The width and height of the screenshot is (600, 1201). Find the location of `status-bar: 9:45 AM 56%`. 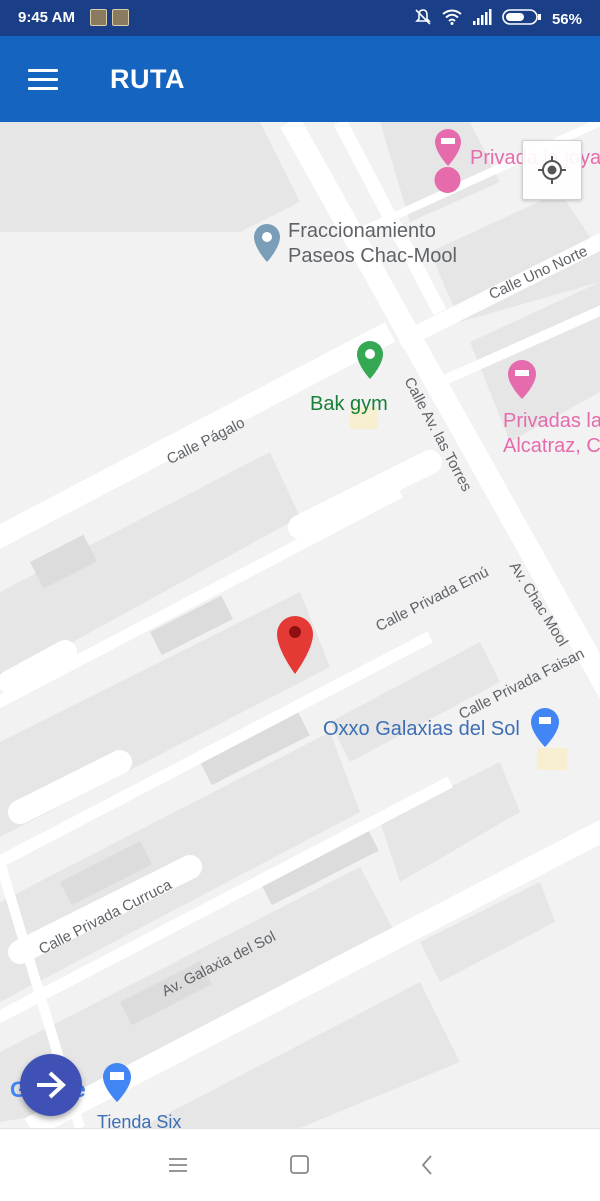

status-bar: 9:45 AM 56% is located at coordinates (300, 18).